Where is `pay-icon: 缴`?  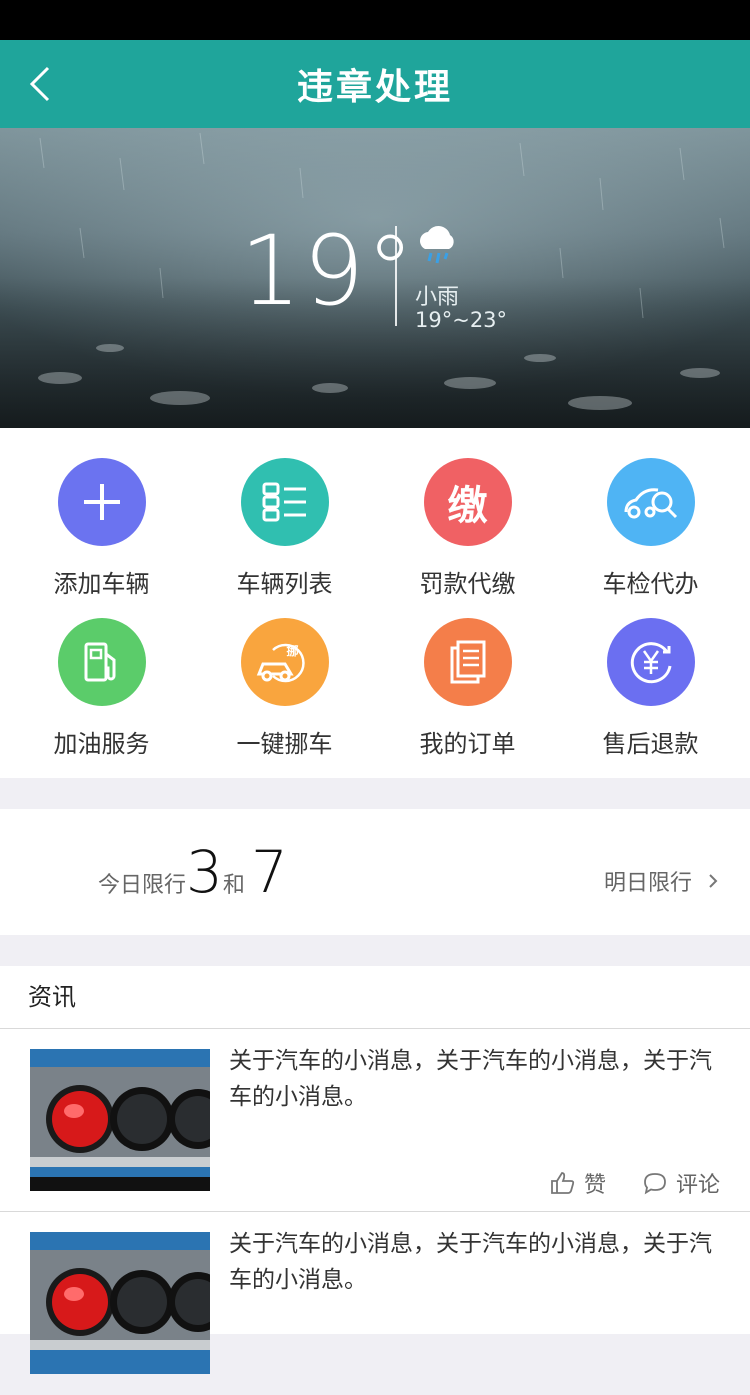 pay-icon: 缴 is located at coordinates (467, 502).